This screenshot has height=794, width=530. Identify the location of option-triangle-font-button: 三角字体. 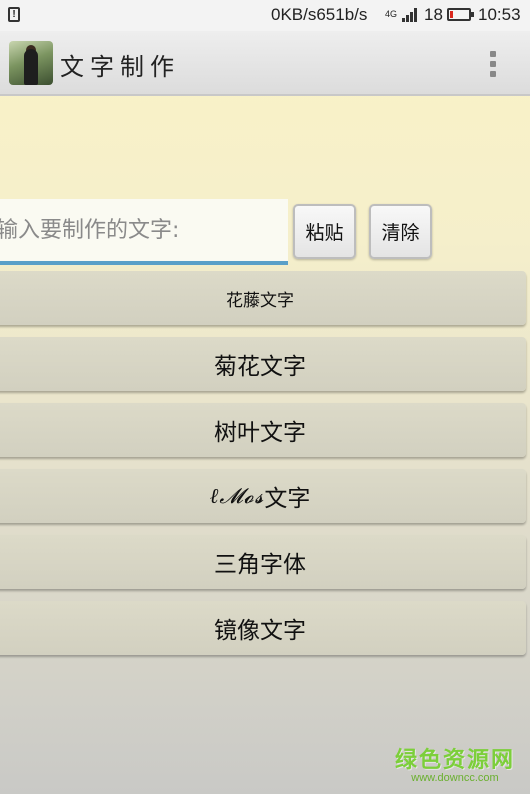
(263, 562).